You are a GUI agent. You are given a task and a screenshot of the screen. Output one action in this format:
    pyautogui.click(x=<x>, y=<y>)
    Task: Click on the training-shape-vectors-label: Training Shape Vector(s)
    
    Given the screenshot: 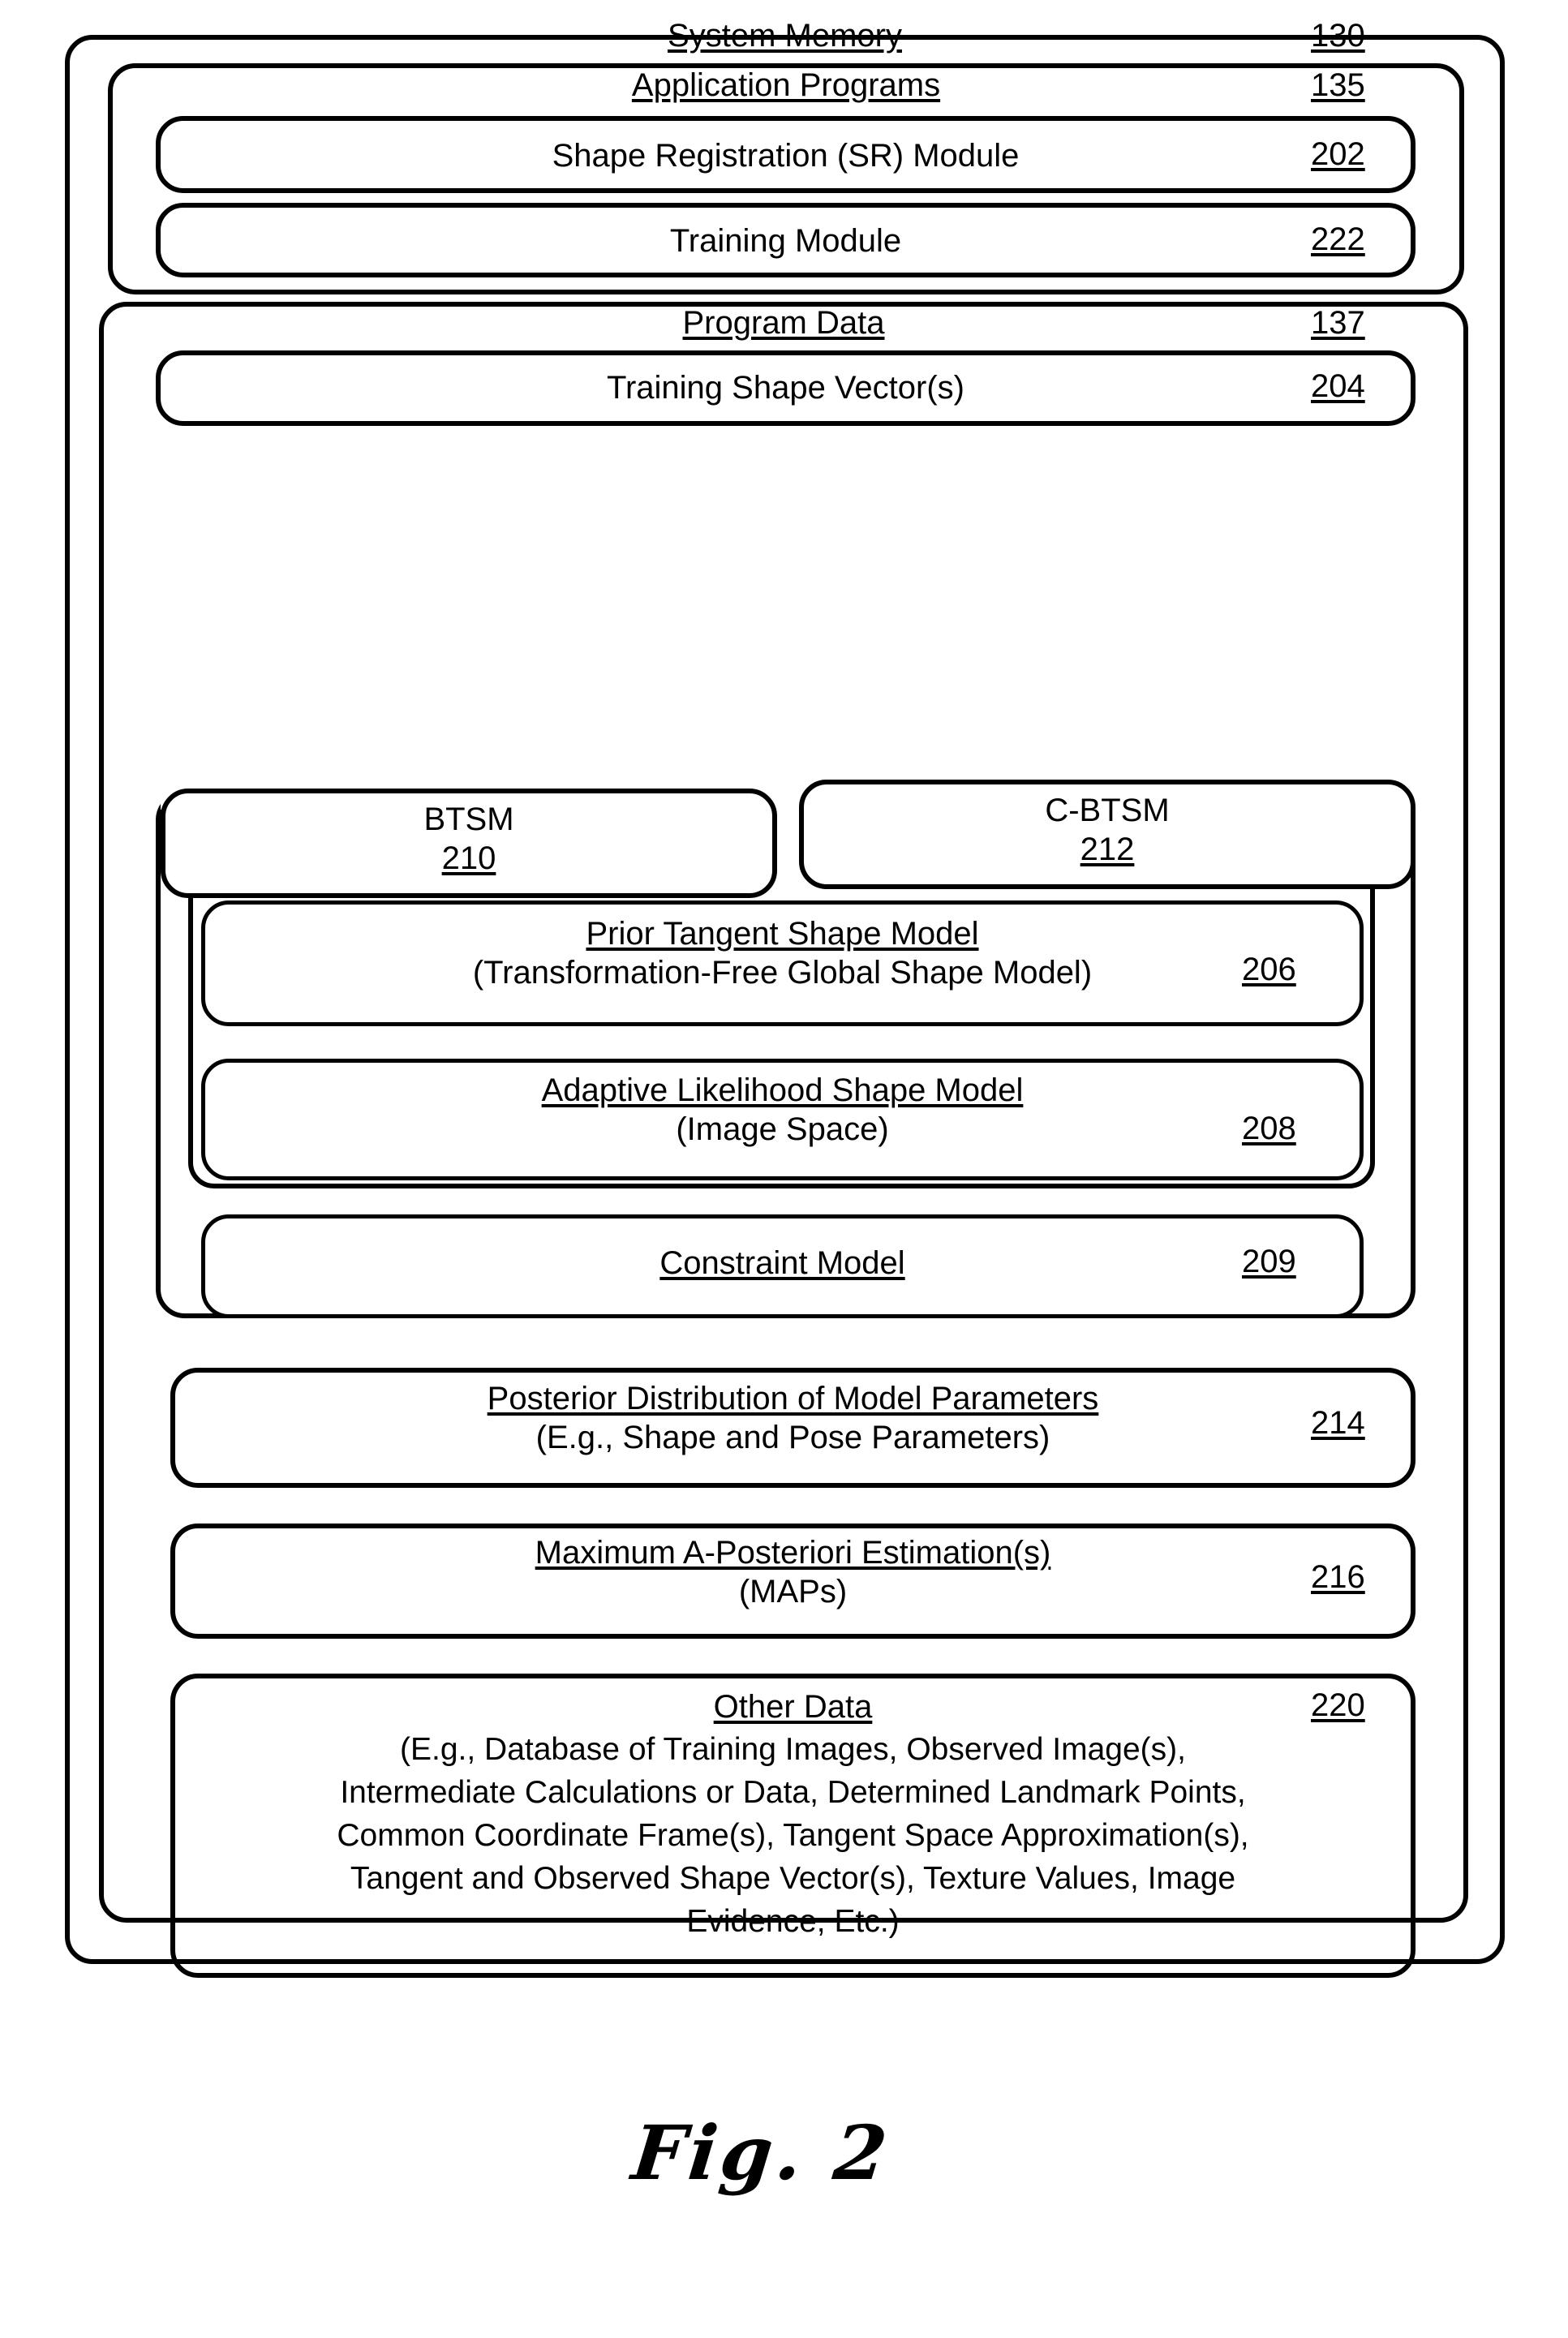 What is the action you would take?
    pyautogui.click(x=785, y=388)
    